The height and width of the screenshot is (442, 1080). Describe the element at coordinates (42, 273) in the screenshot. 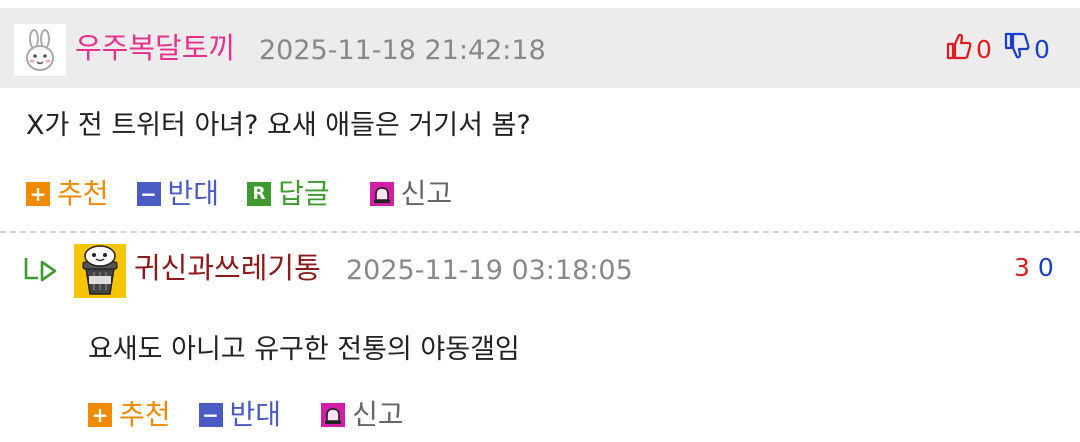

I see `reply-arrow-icon` at that location.